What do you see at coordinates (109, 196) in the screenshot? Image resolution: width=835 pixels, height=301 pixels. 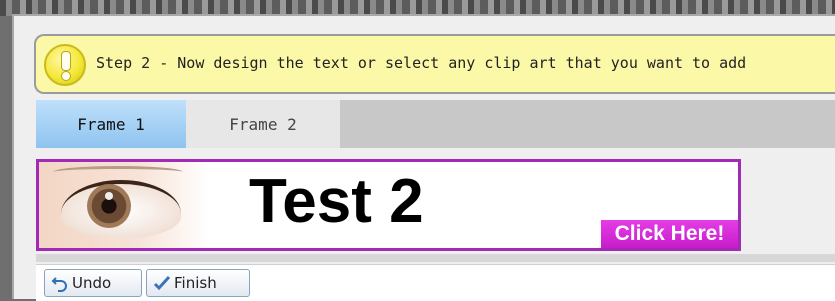 I see `eye-highlight` at bounding box center [109, 196].